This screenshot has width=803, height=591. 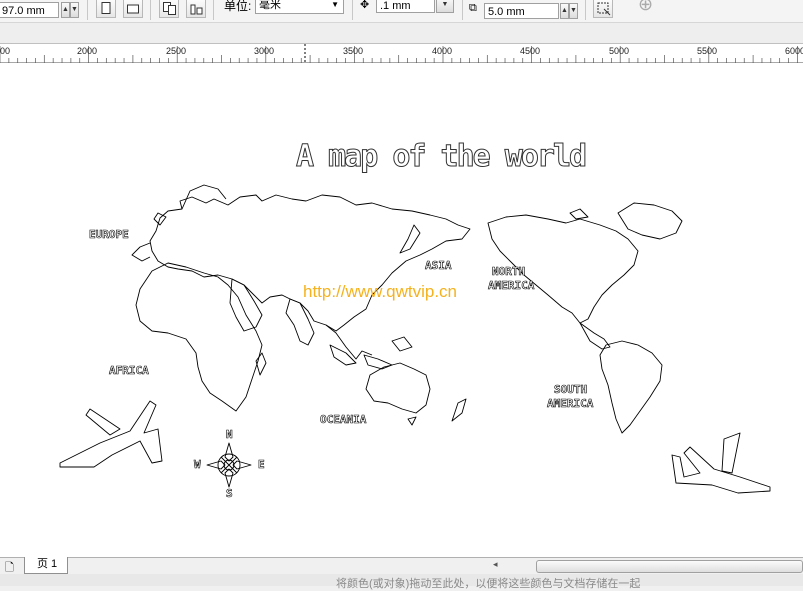 What do you see at coordinates (343, 419) in the screenshot?
I see `oceania-label: OCEANIA` at bounding box center [343, 419].